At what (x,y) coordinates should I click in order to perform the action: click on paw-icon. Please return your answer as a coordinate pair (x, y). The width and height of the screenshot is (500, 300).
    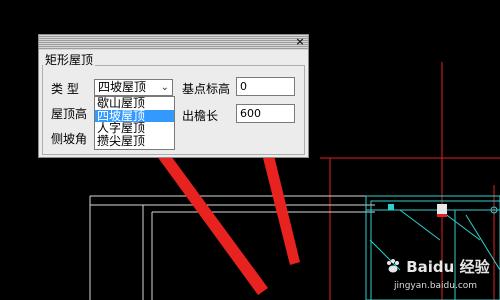
    Looking at the image, I should click on (393, 266).